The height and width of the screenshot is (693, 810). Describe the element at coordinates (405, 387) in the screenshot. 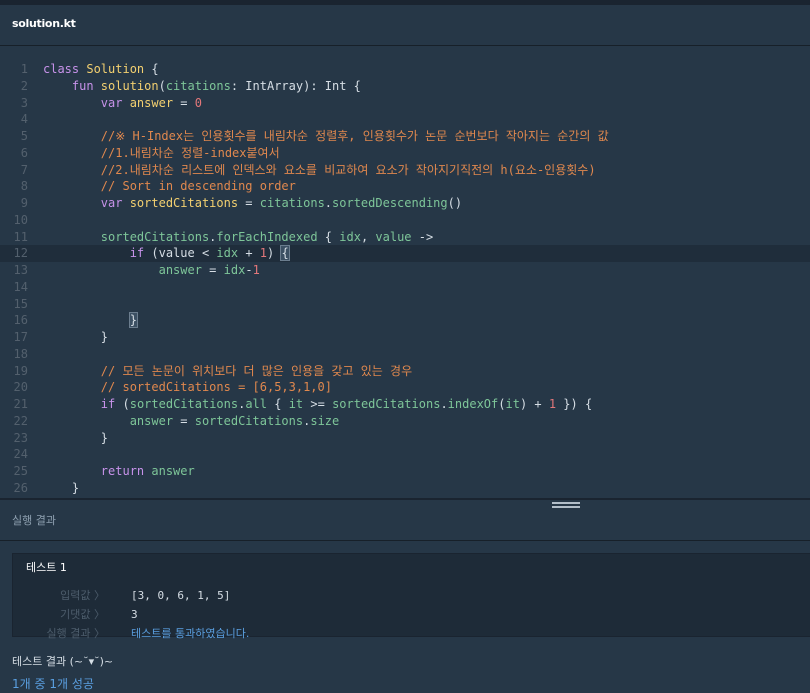

I see `code-line: 20 // sortedCitations = [6,5,3,1,0]` at that location.